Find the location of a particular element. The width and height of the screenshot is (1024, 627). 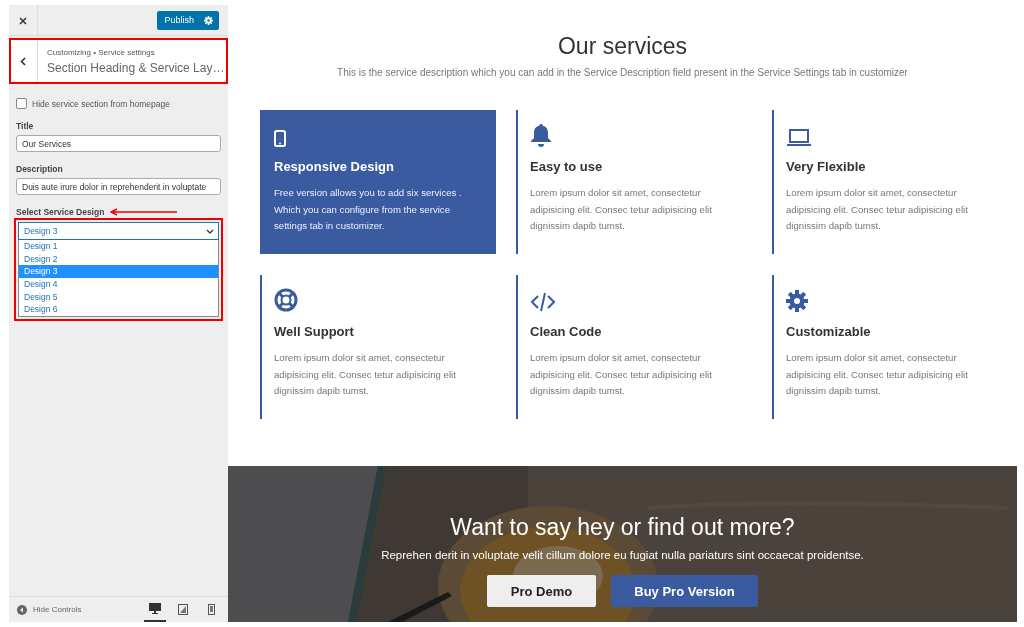

banner-heading: Want to say hey or find out more? is located at coordinates (622, 527).